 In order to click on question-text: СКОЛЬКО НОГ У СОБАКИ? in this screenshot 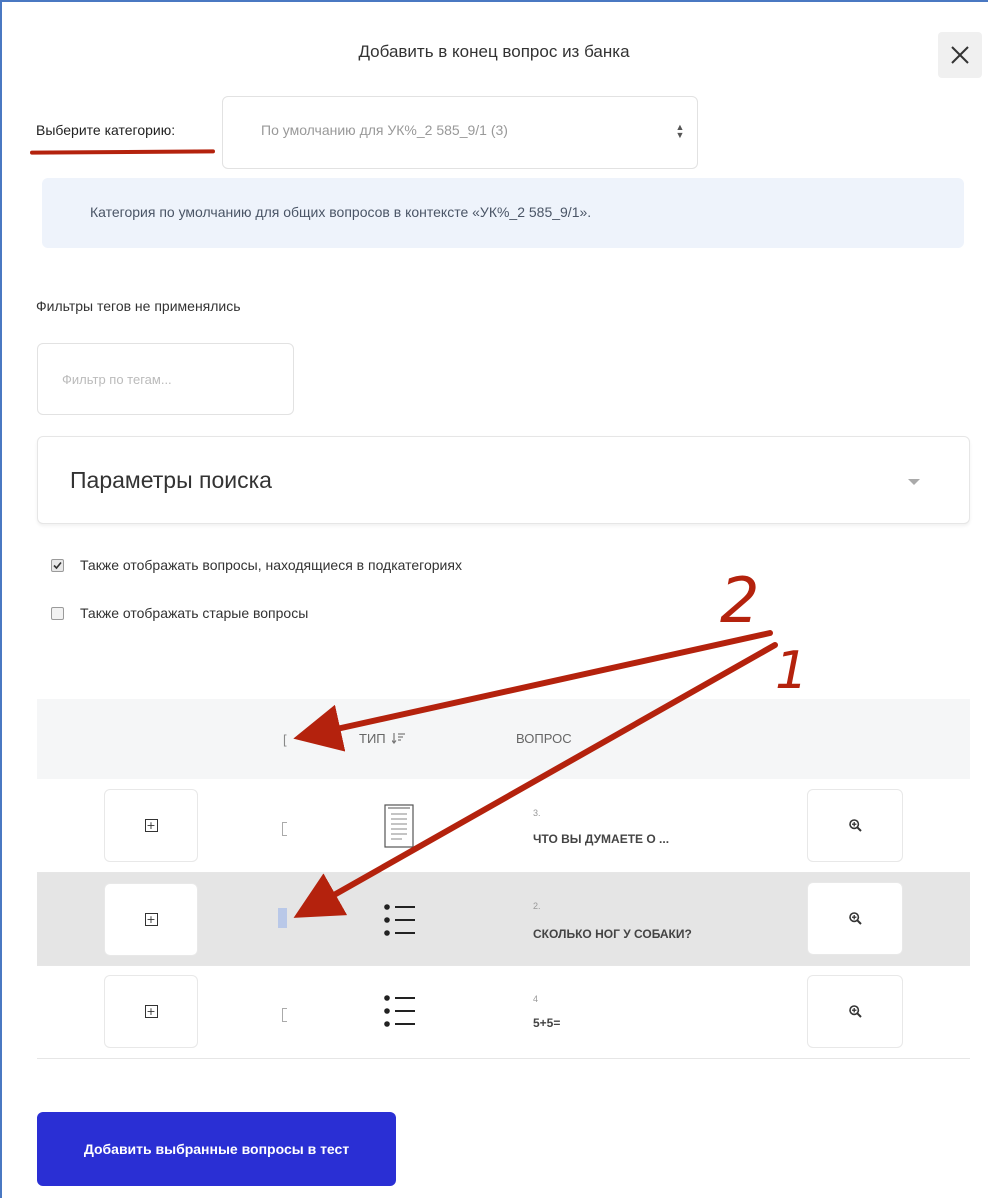, I will do `click(612, 934)`.